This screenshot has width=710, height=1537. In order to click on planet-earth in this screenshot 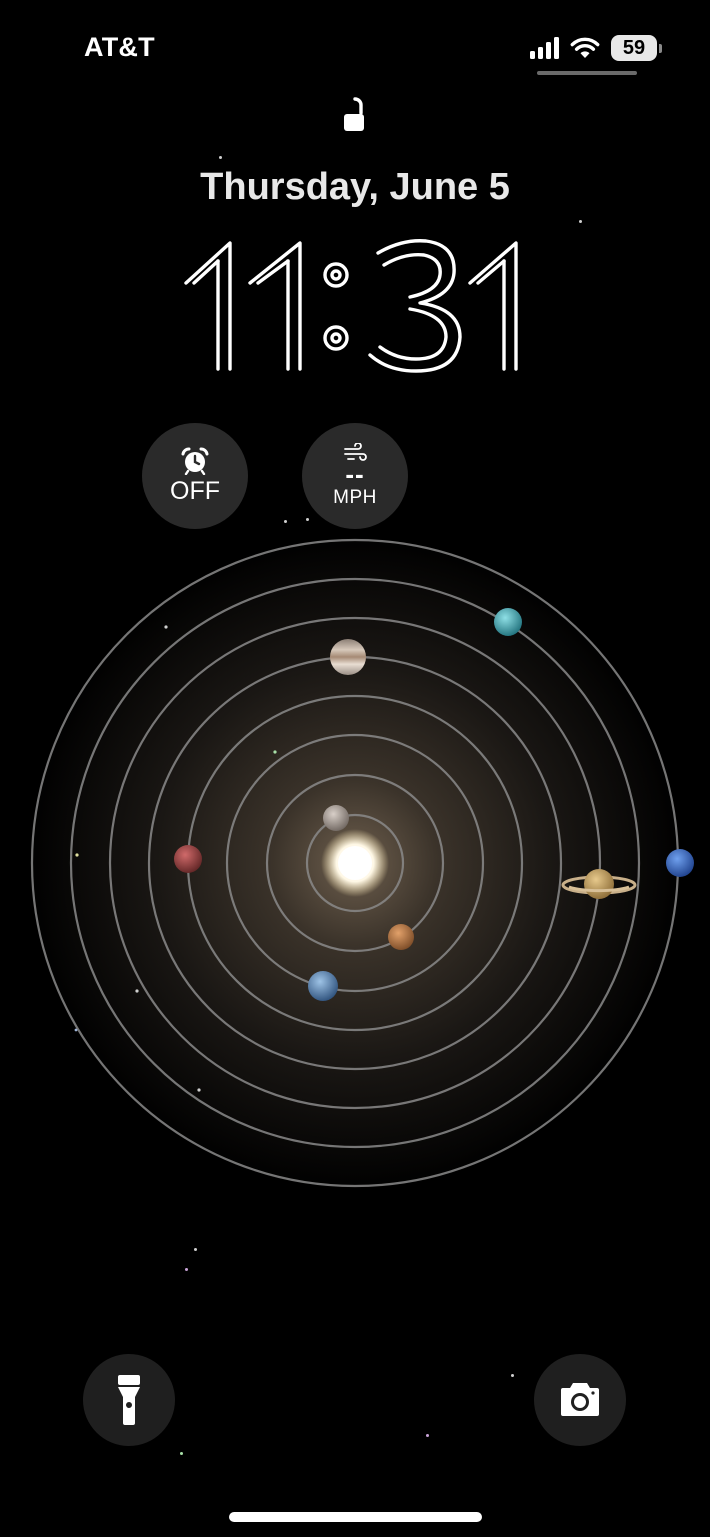, I will do `click(323, 986)`.